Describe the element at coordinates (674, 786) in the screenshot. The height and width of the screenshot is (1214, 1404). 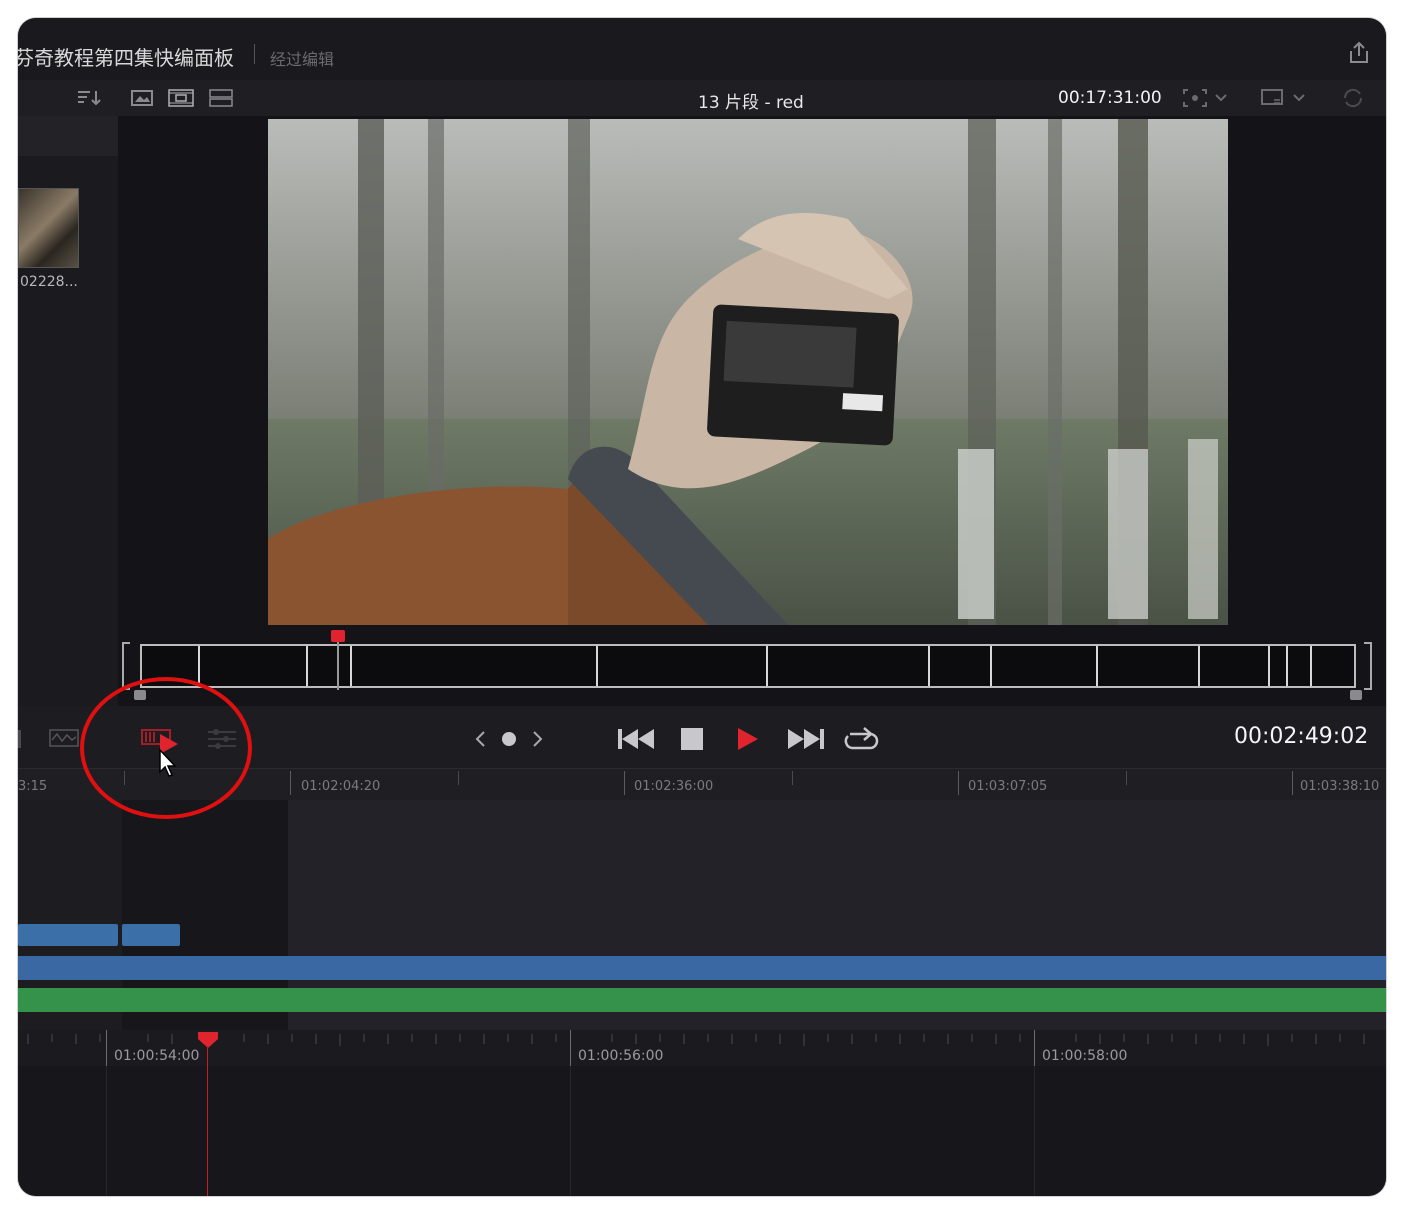
I see `ruler-label: 01:02:36:00` at that location.